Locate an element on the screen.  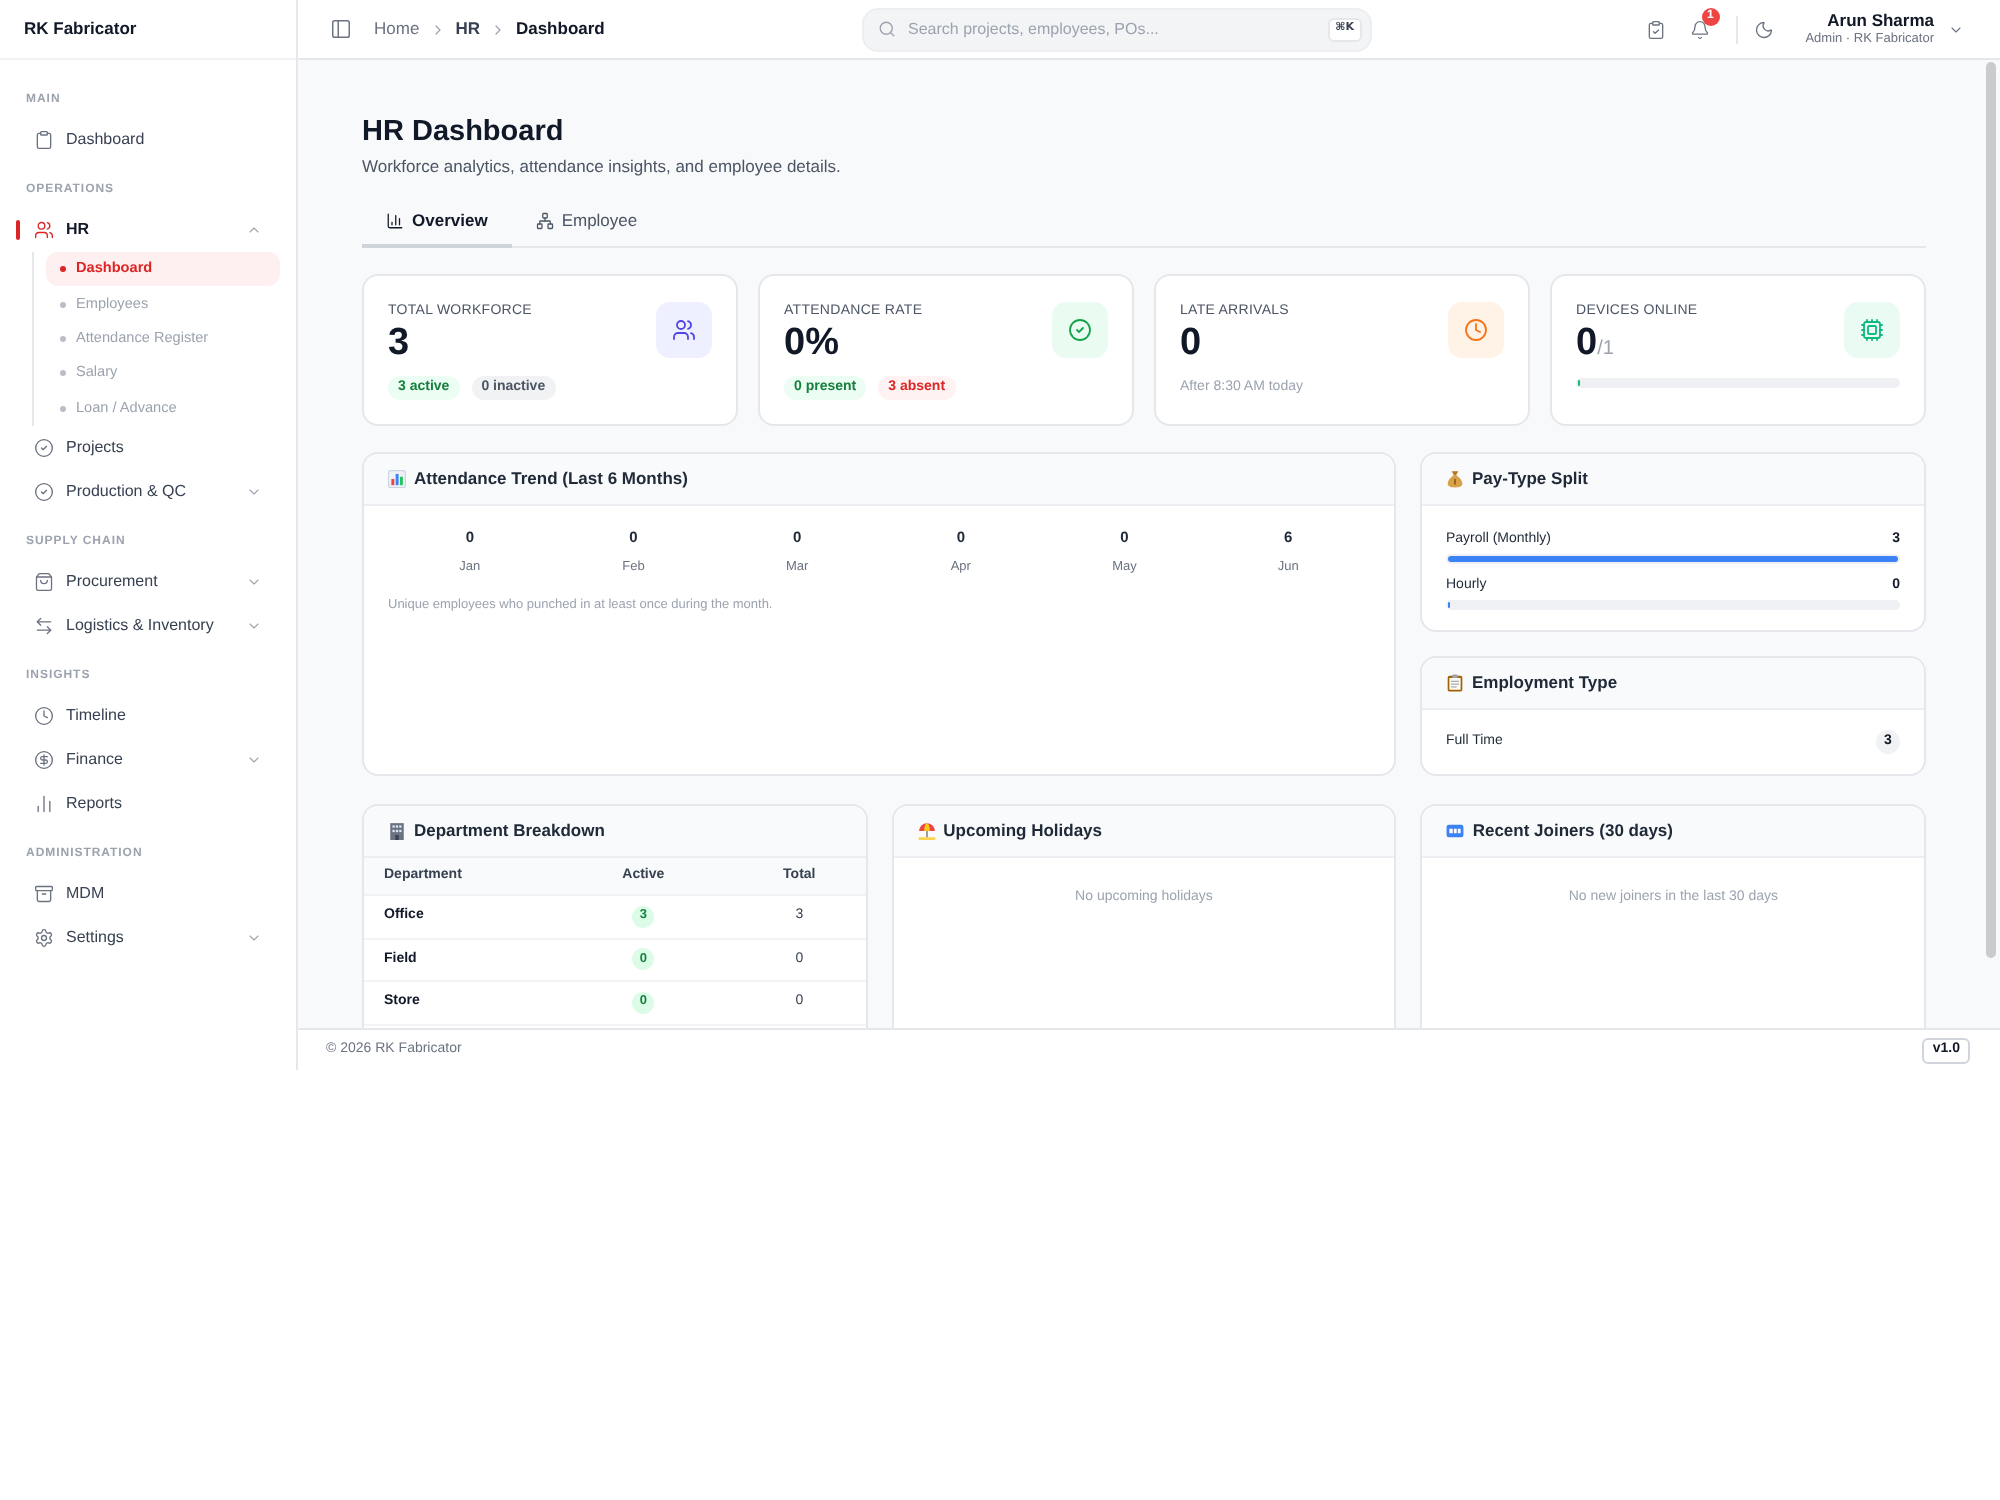
stat-value: 0% is located at coordinates (811, 343).